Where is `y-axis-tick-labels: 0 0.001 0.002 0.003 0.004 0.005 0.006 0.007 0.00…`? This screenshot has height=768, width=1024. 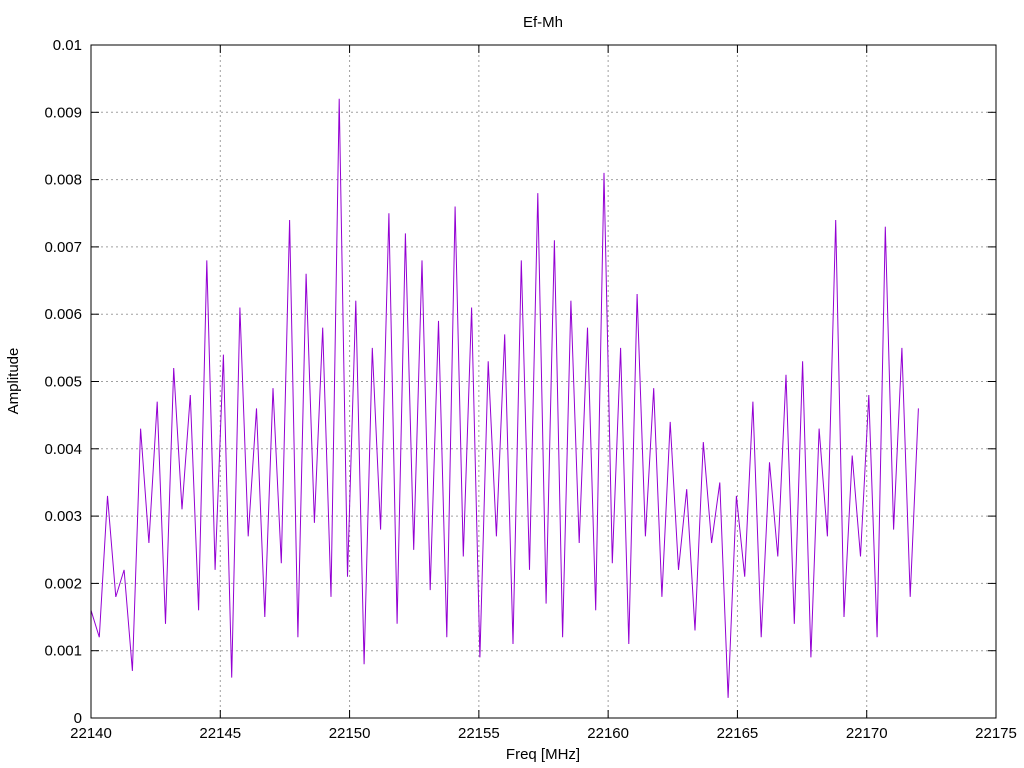
y-axis-tick-labels: 0 0.001 0.002 0.003 0.004 0.005 0.006 0.007 0.00… is located at coordinates (63, 382).